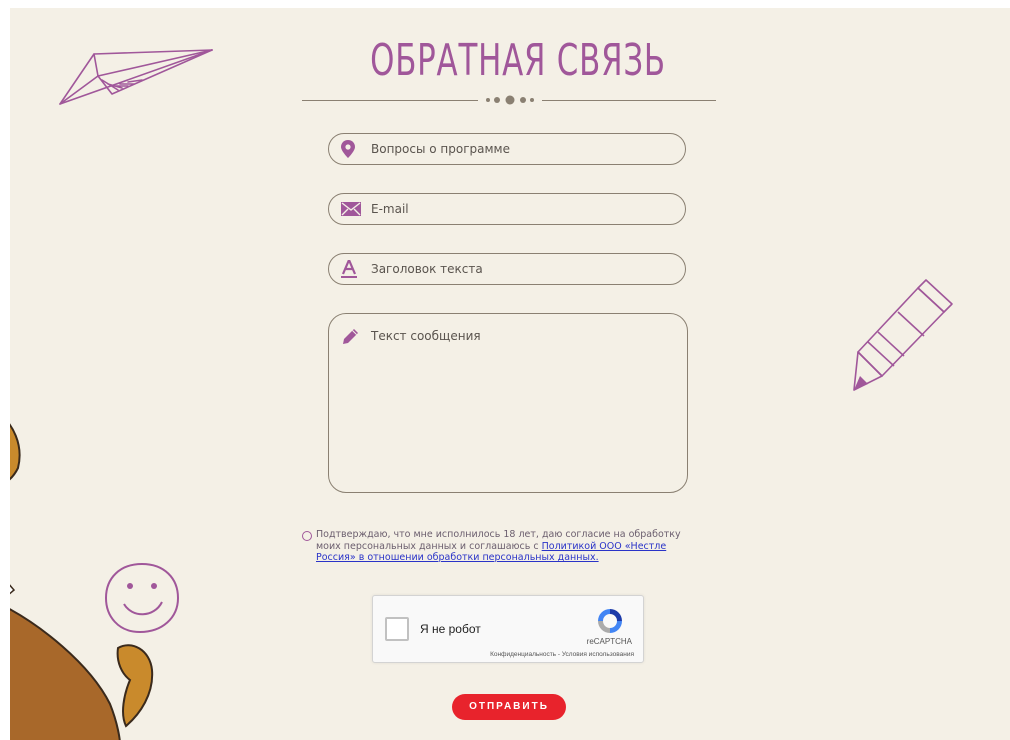  I want to click on pencil-icon, so click(351, 338).